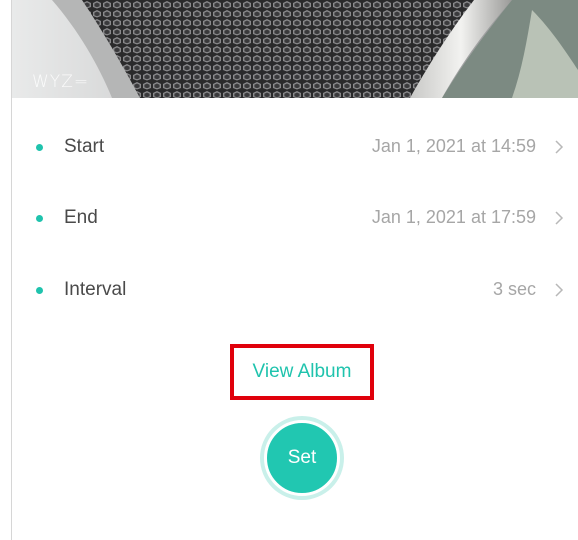 This screenshot has height=540, width=578. Describe the element at coordinates (61, 82) in the screenshot. I see `wyze-logo: WYZ=` at that location.